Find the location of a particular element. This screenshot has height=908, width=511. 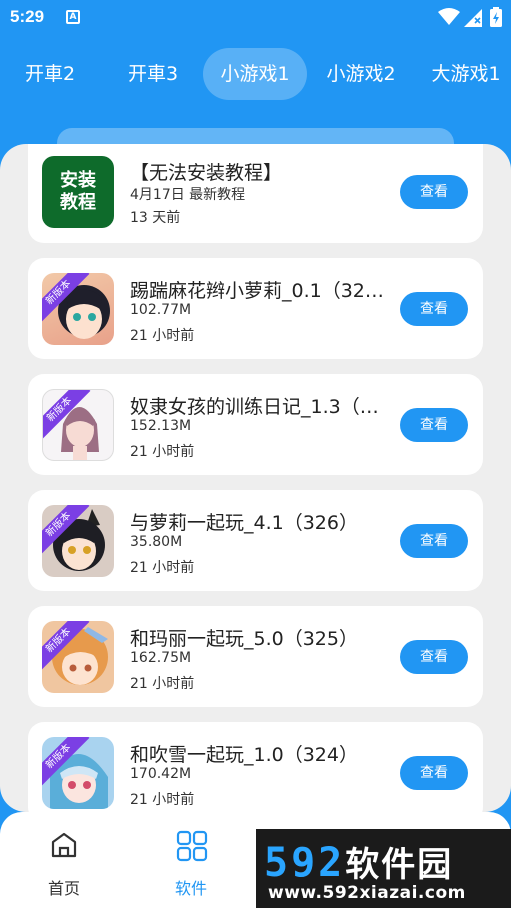

tab-kaiche3: 开車3 is located at coordinates (153, 74).